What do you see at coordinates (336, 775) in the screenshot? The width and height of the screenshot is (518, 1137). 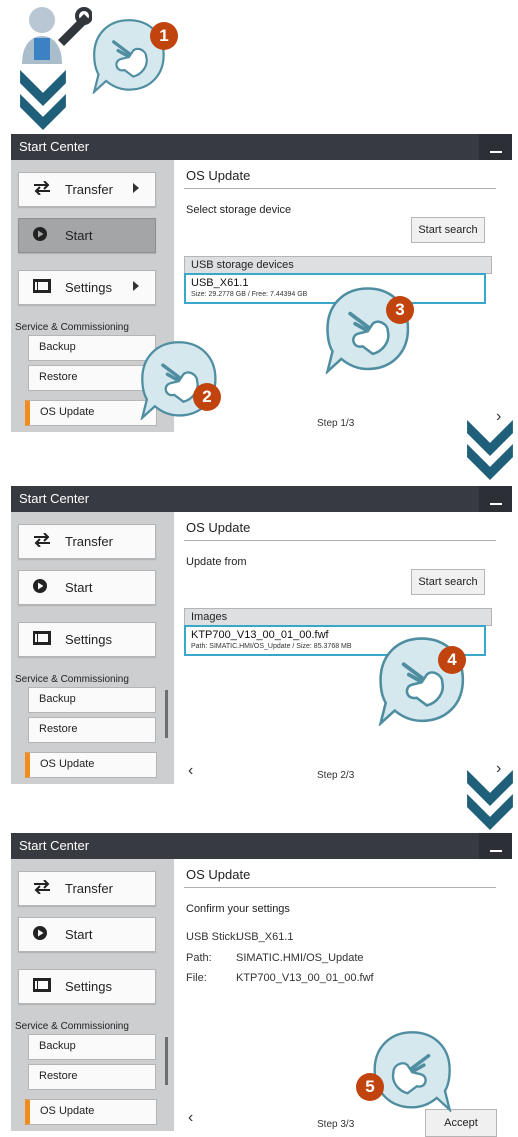 I see `step-indicator: Step 2/3` at bounding box center [336, 775].